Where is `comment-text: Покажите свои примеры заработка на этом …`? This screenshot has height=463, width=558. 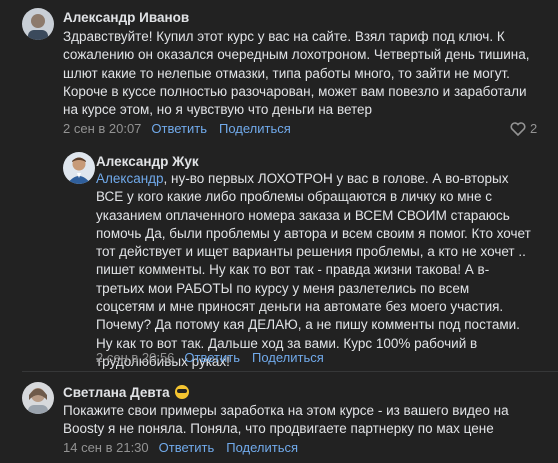
comment-text: Покажите свои примеры заработка на этом … is located at coordinates (286, 420).